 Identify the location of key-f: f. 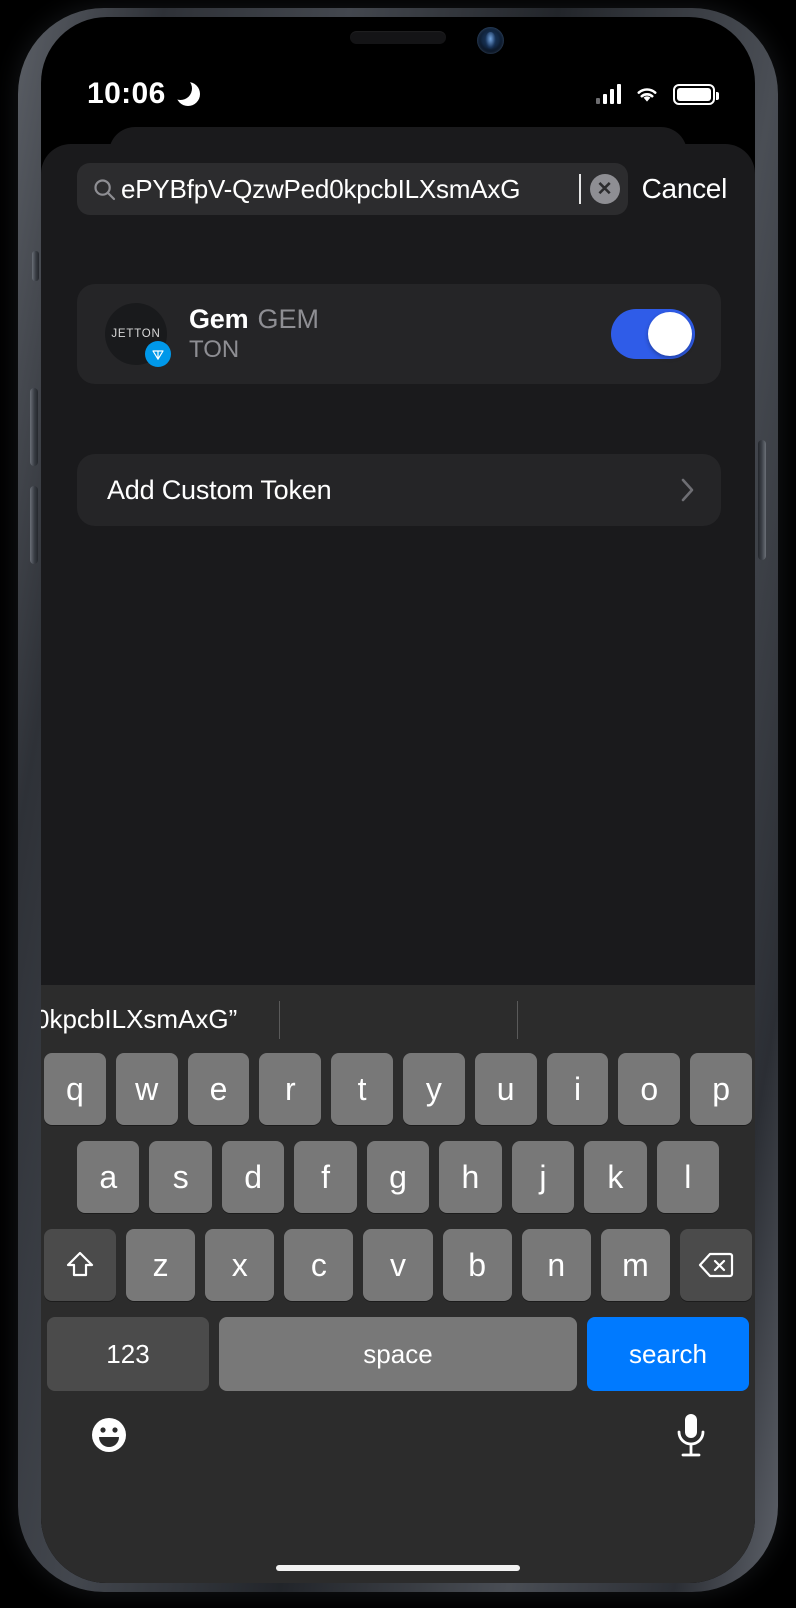
(325, 1177).